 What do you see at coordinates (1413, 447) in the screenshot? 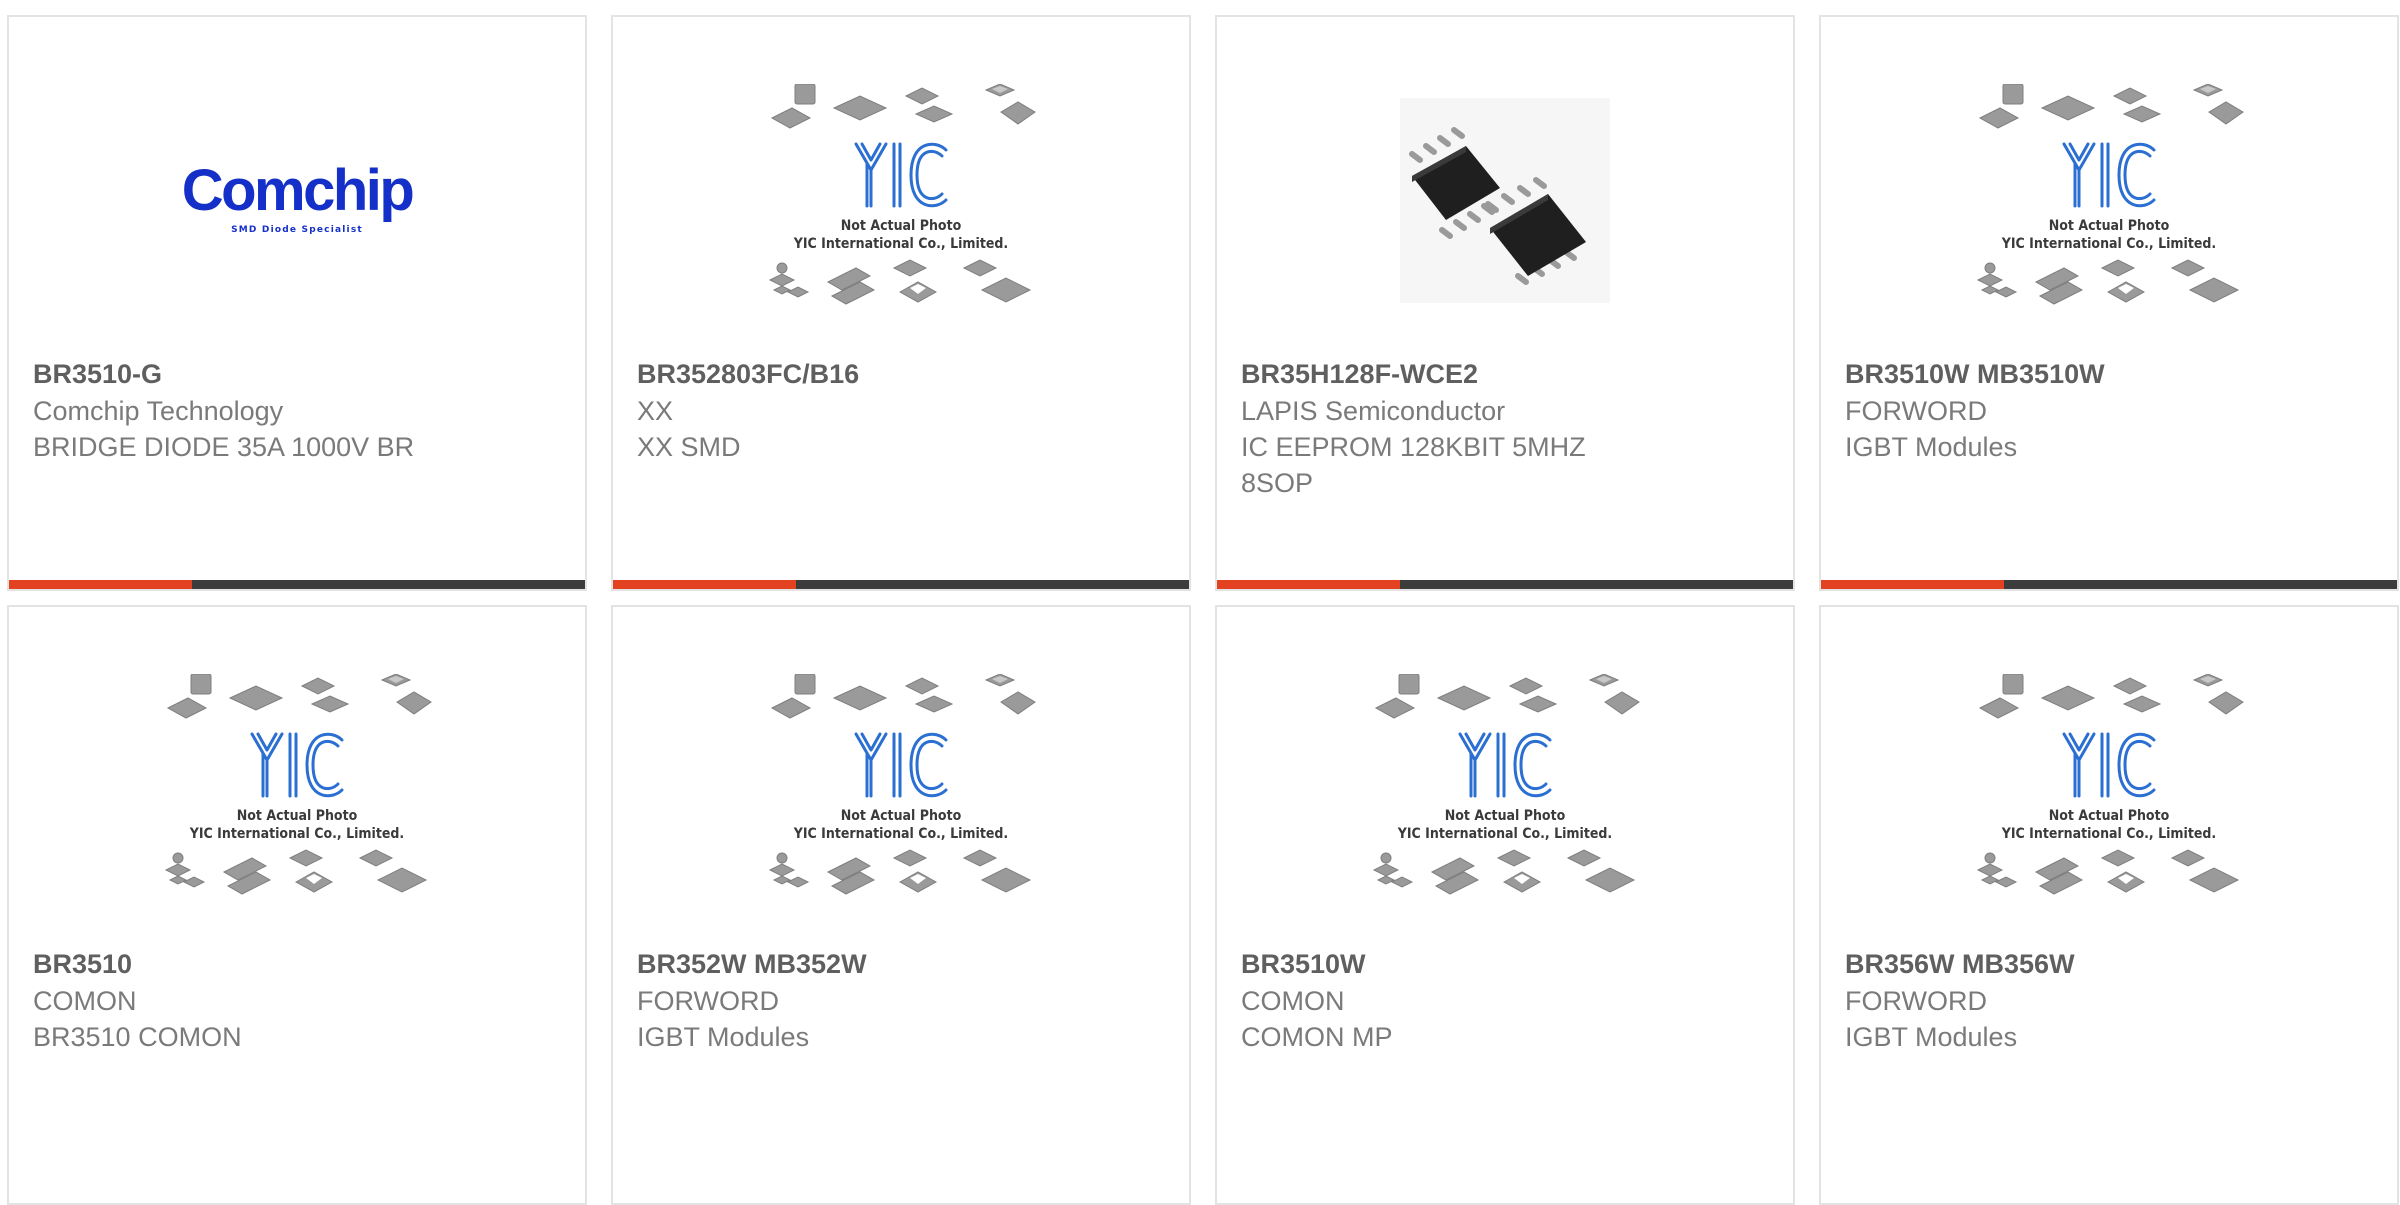
I see `product-description: IC EEPROM 128KBIT 5MHZ` at bounding box center [1413, 447].